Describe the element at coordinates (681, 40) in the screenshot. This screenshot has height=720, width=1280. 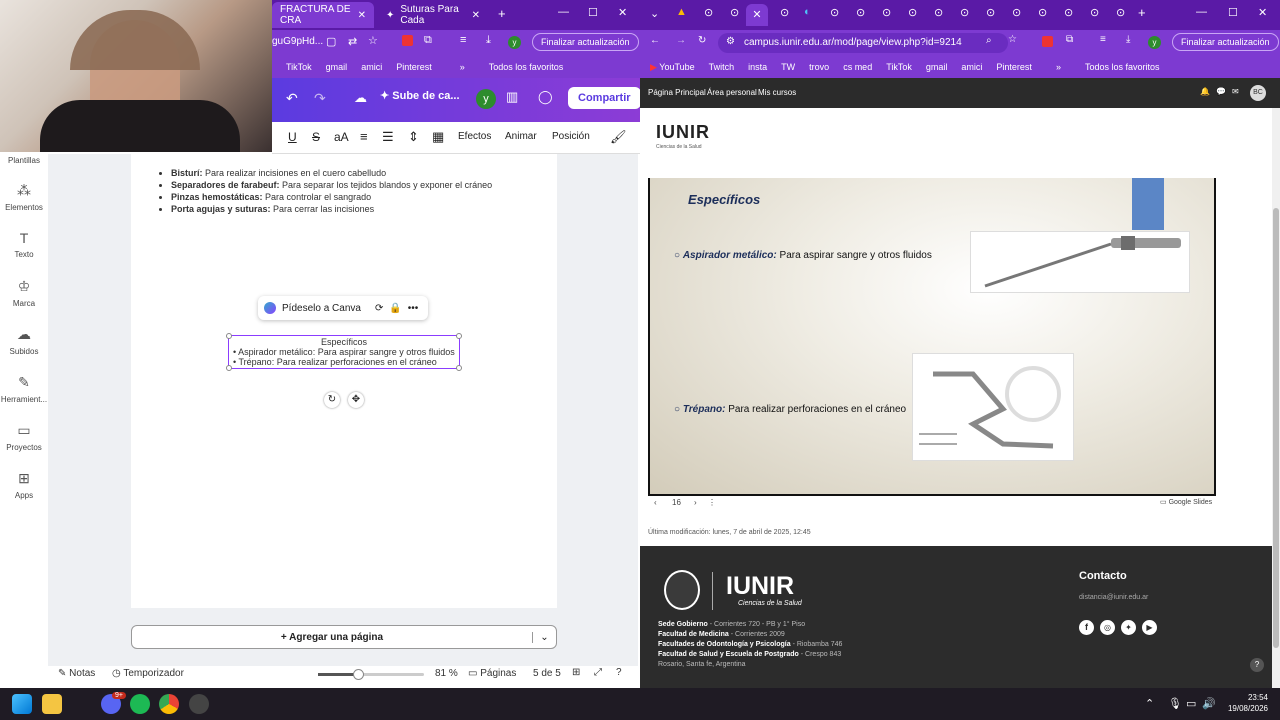
I see `forward-icon: →` at that location.